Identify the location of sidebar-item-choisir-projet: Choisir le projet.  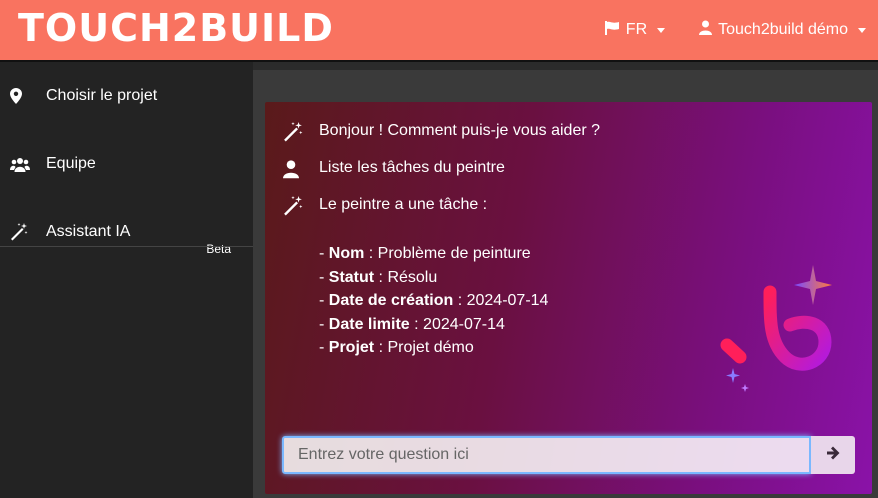
(126, 96).